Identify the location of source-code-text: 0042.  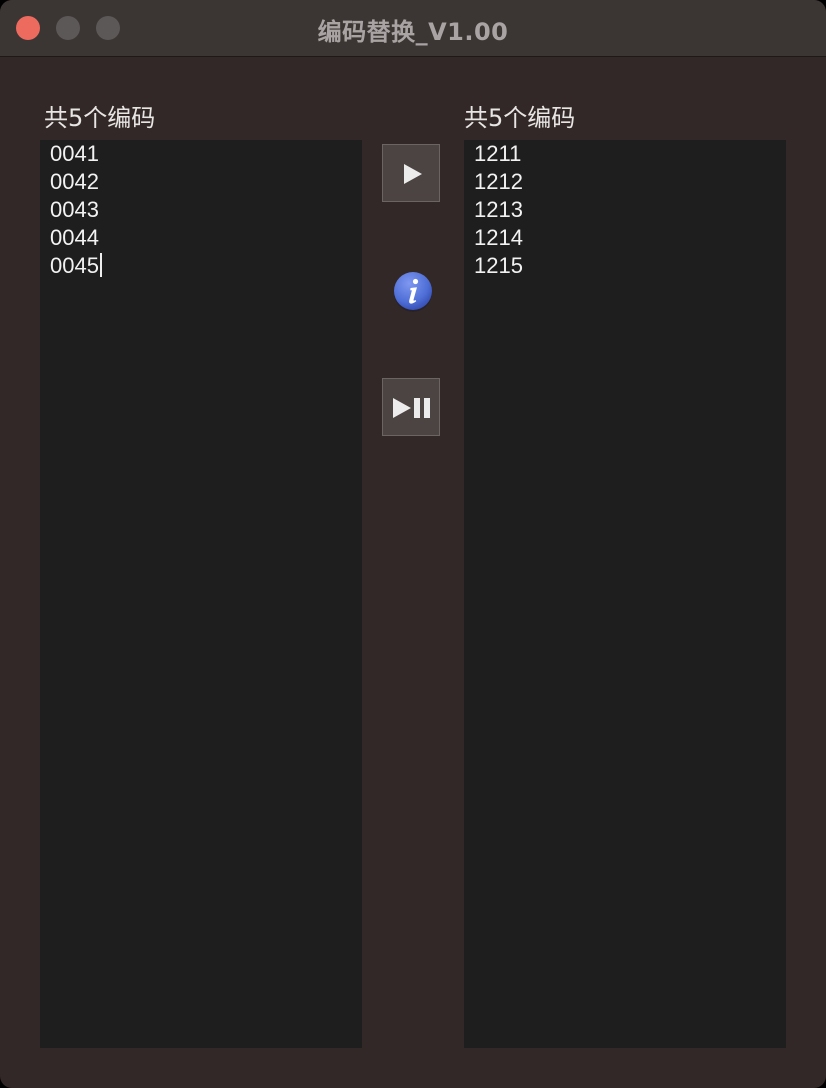
(74, 181).